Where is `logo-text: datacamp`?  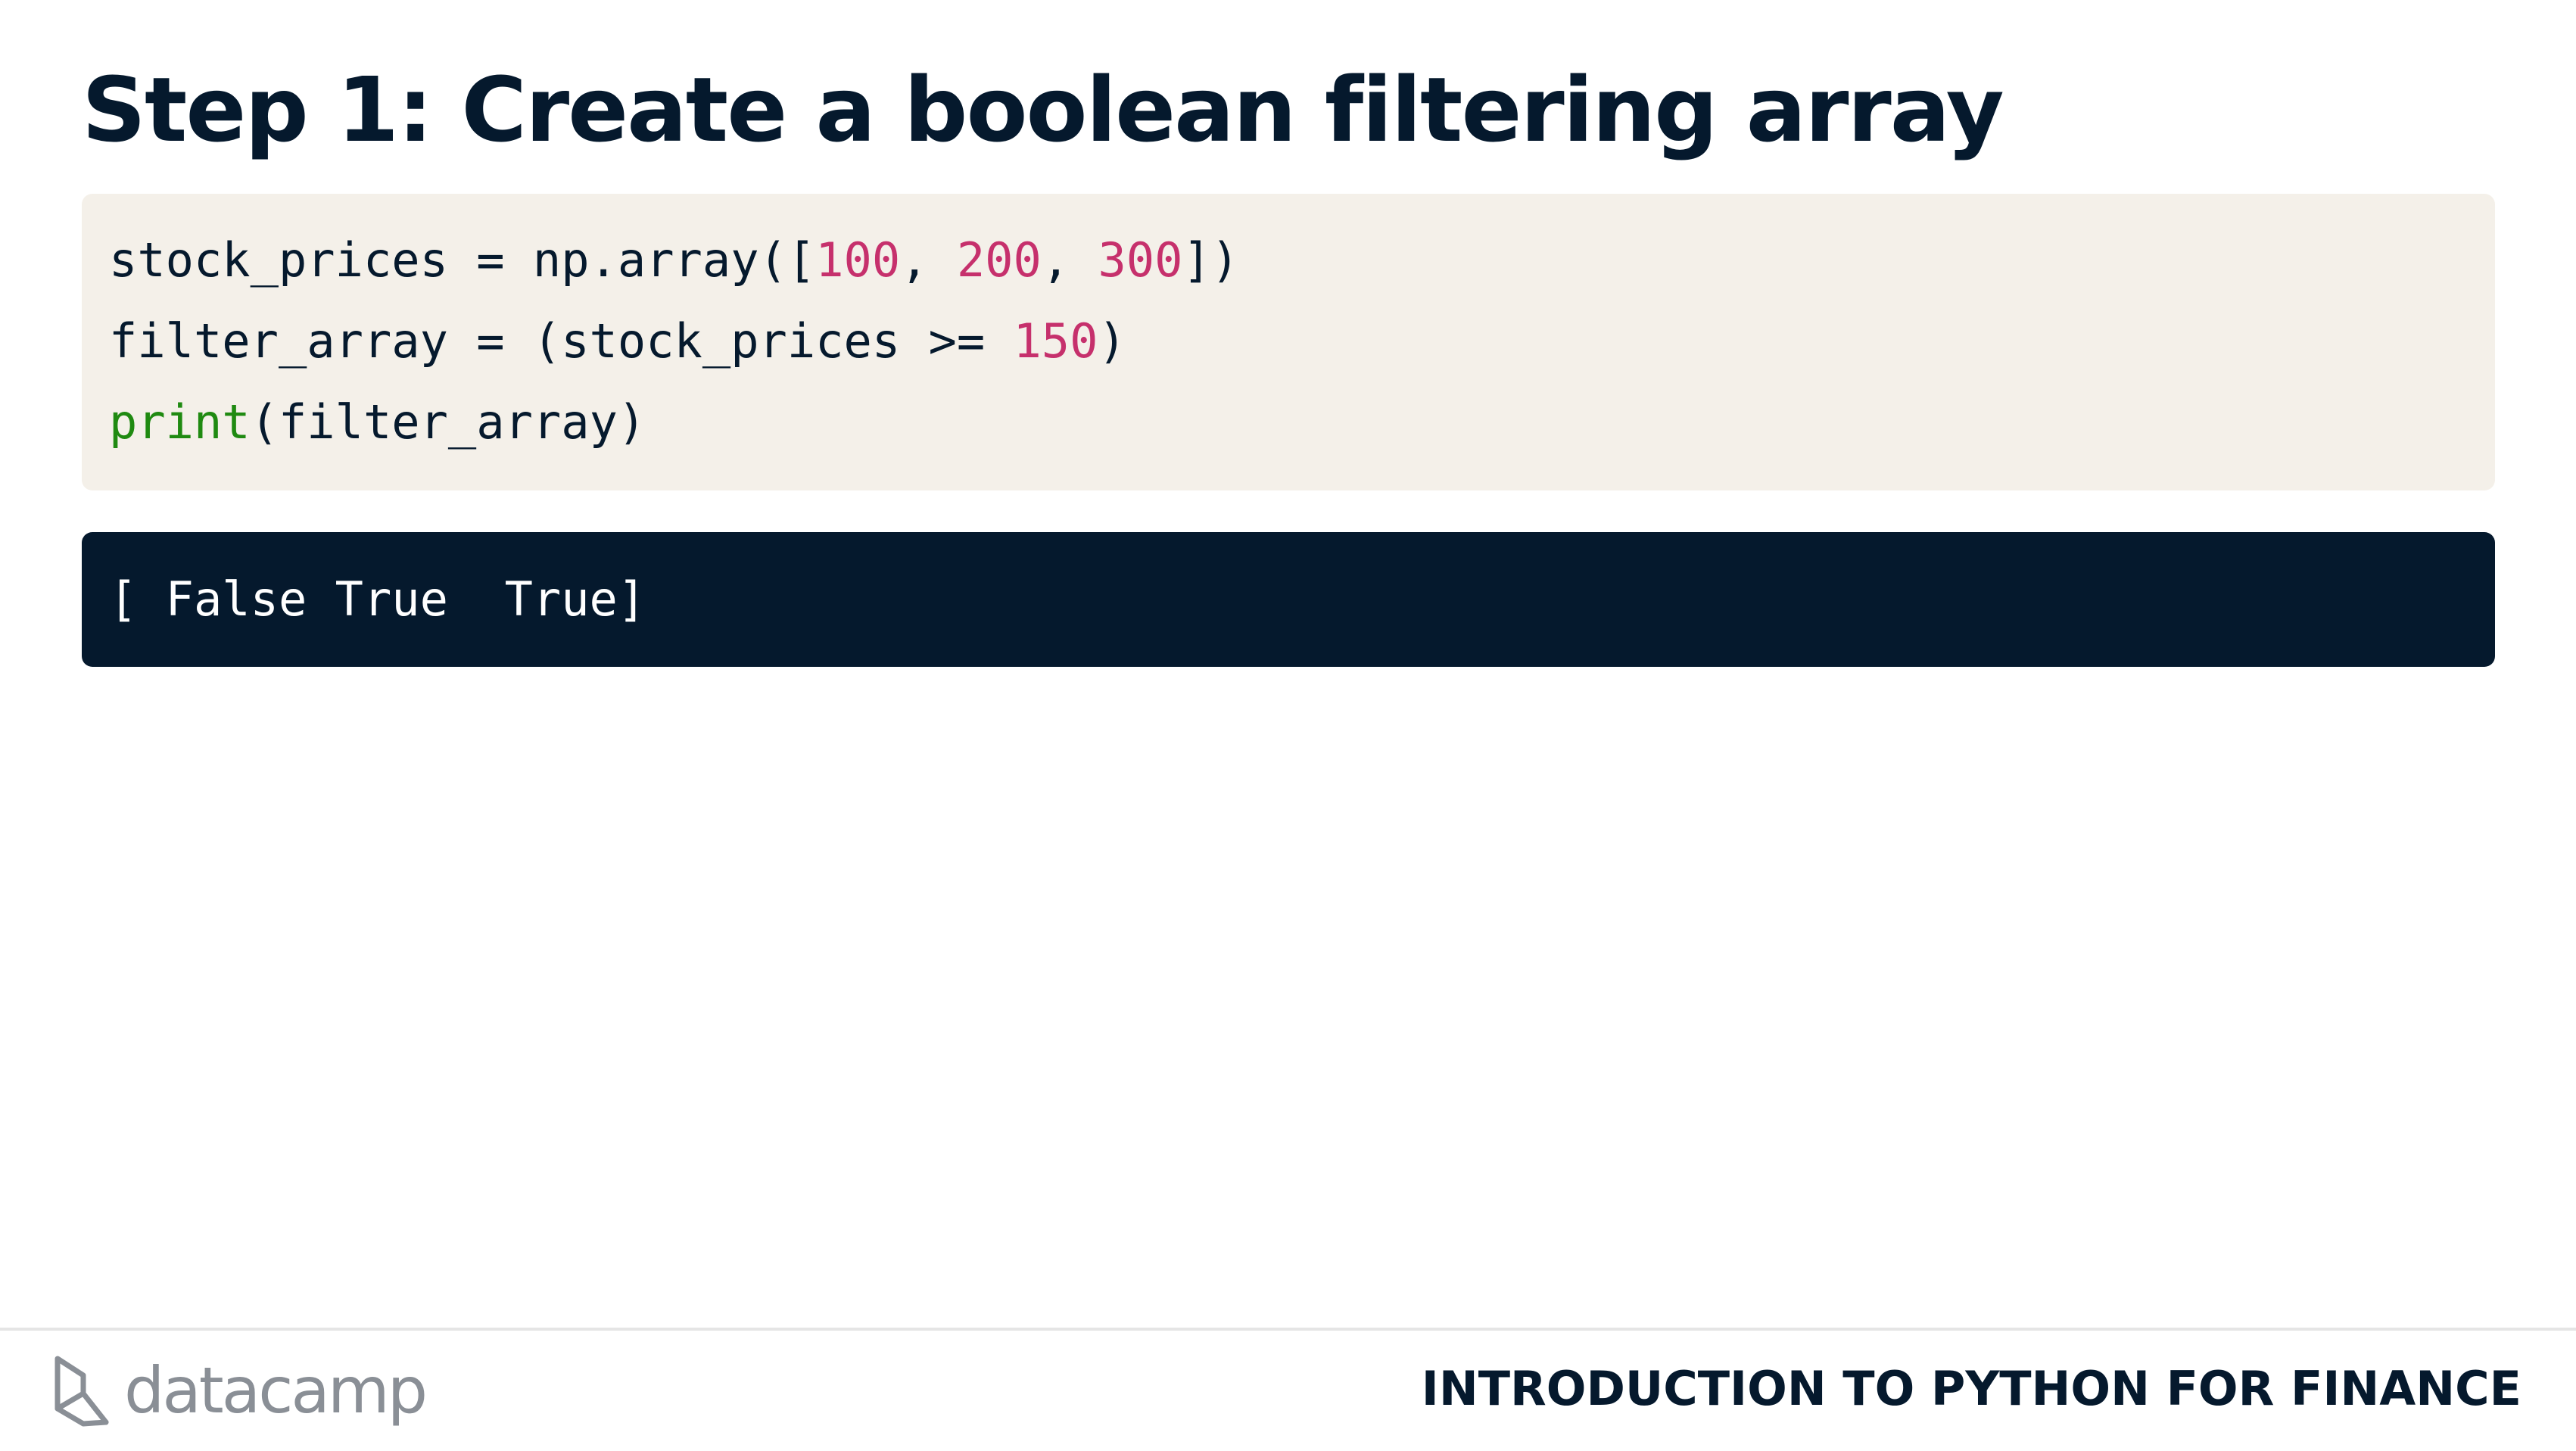
logo-text: datacamp is located at coordinates (276, 1390).